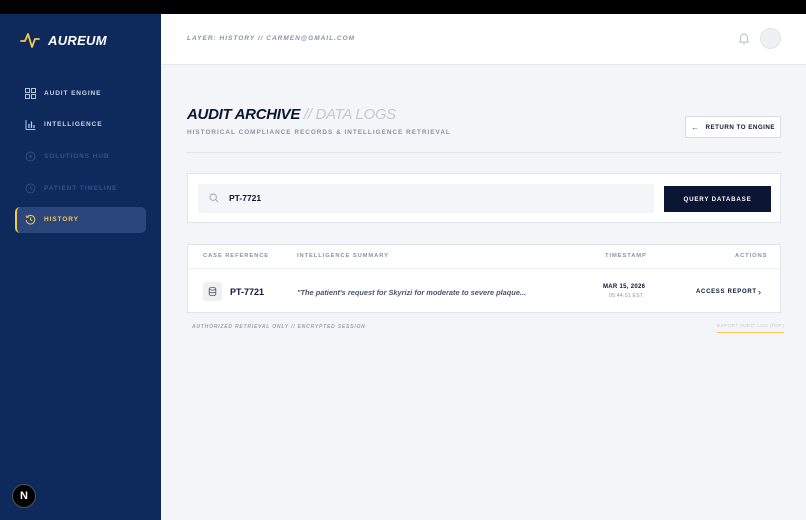  What do you see at coordinates (759, 292) in the screenshot?
I see `chevron-right-icon: ›` at bounding box center [759, 292].